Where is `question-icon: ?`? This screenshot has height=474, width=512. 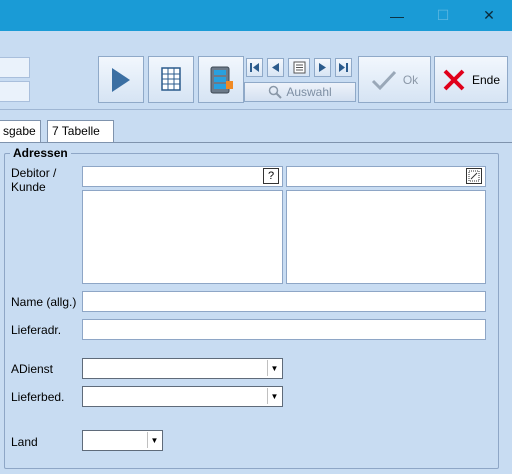 question-icon: ? is located at coordinates (271, 176).